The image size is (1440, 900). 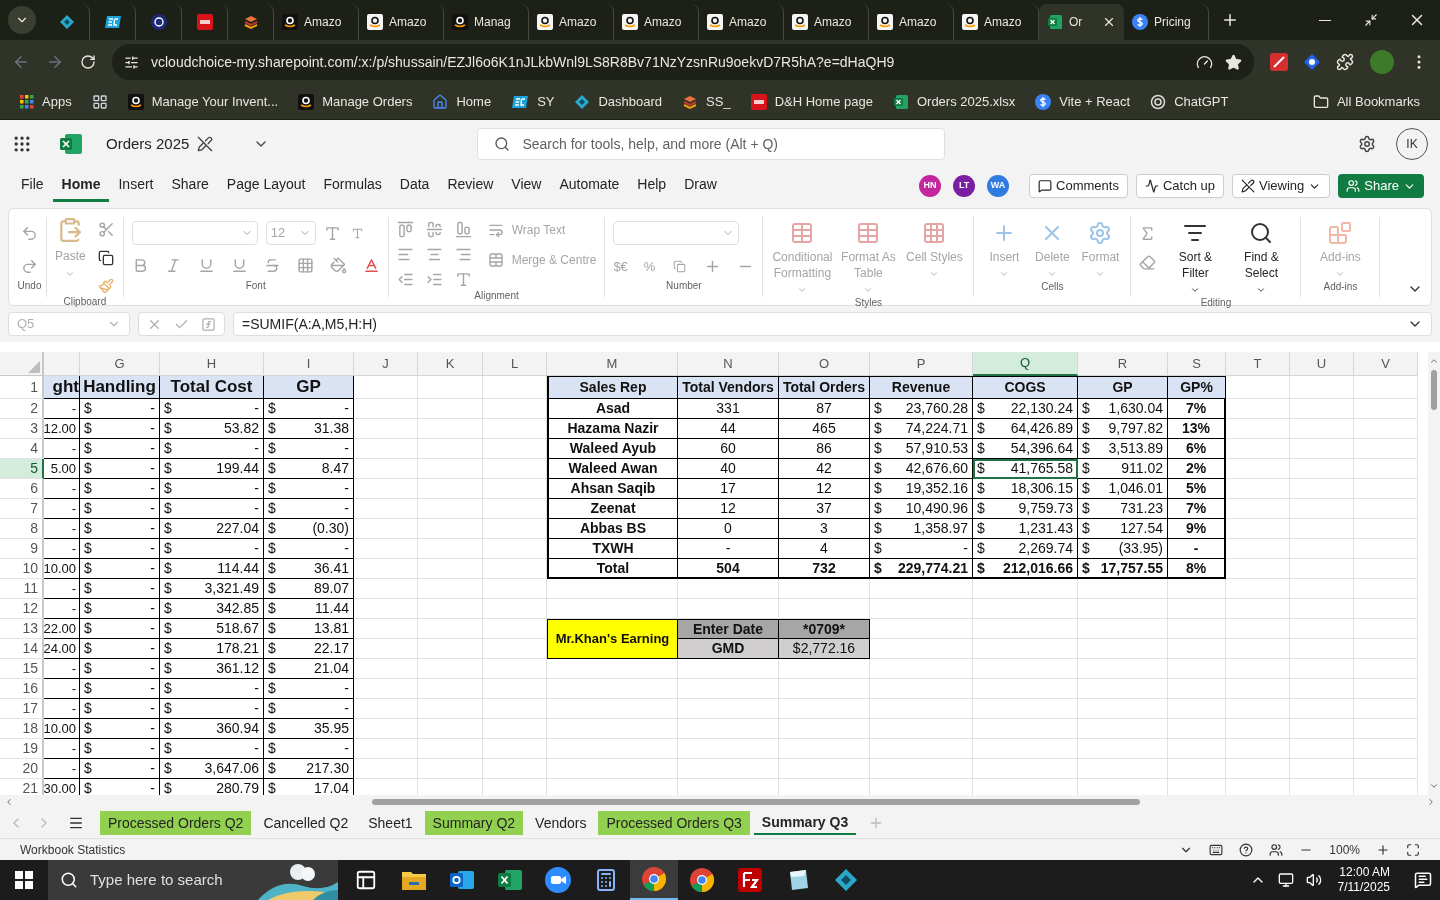 What do you see at coordinates (450, 364) in the screenshot?
I see `column-header: K` at bounding box center [450, 364].